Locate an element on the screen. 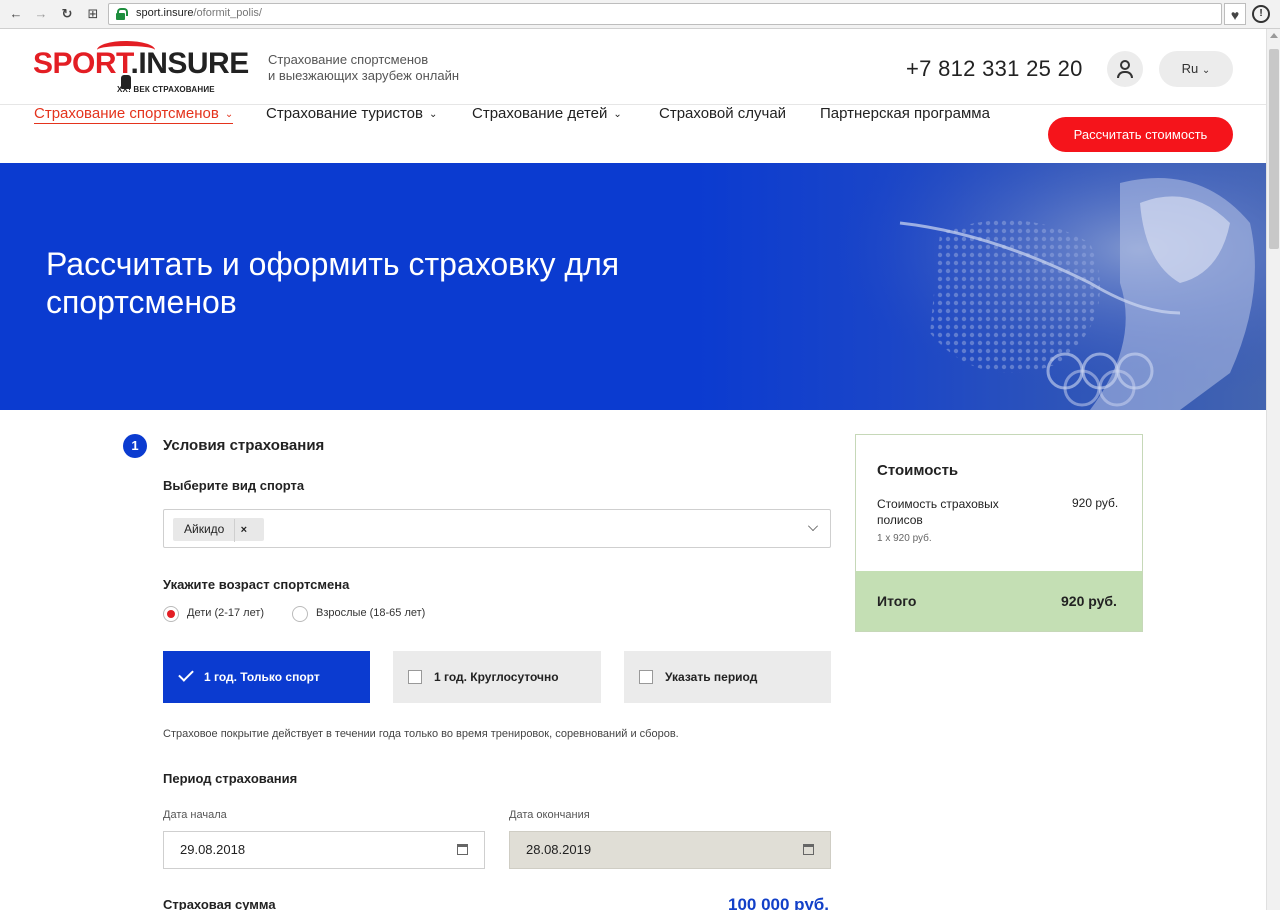 This screenshot has width=1280, height=910. logo-brand: SPORT.INSURE is located at coordinates (141, 63).